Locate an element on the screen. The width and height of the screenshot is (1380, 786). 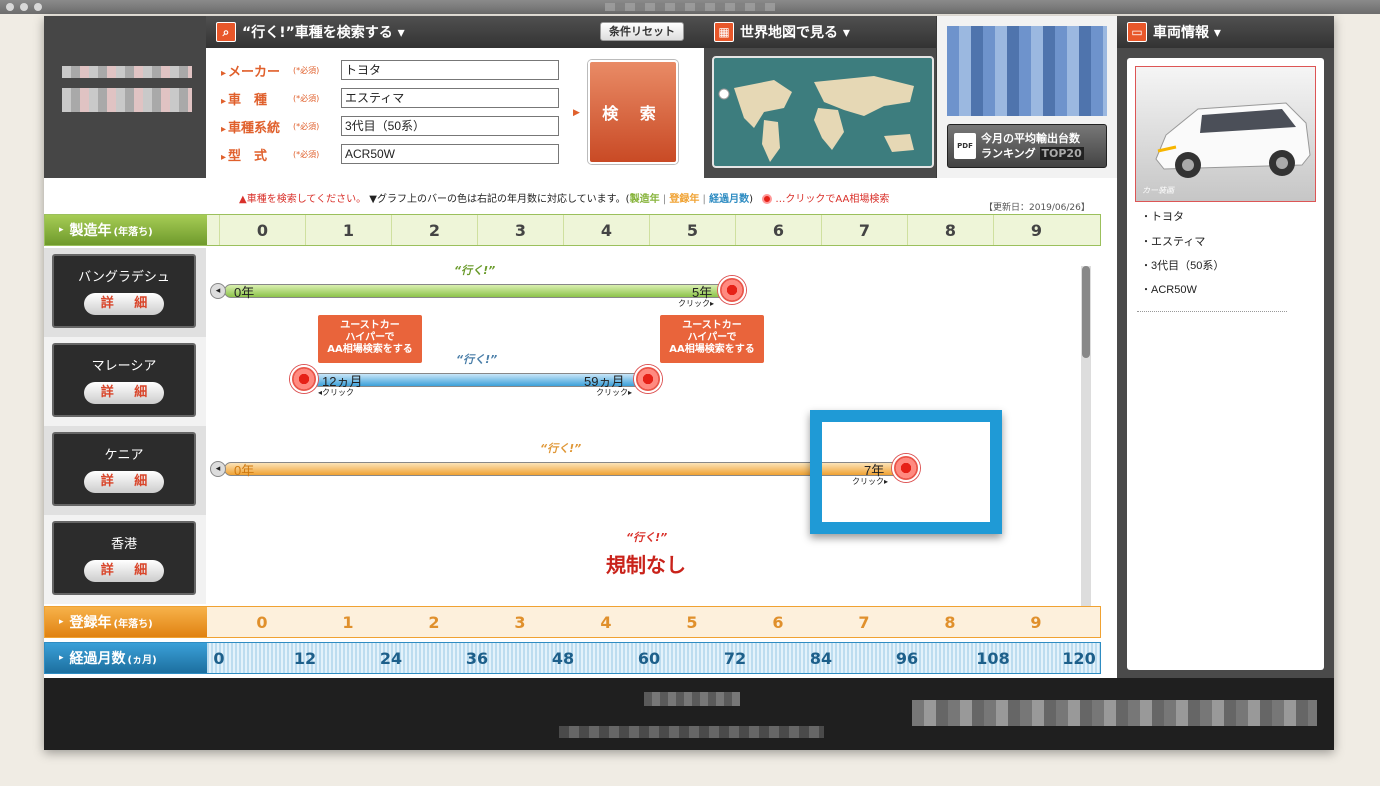
world-map is located at coordinates (823, 112).